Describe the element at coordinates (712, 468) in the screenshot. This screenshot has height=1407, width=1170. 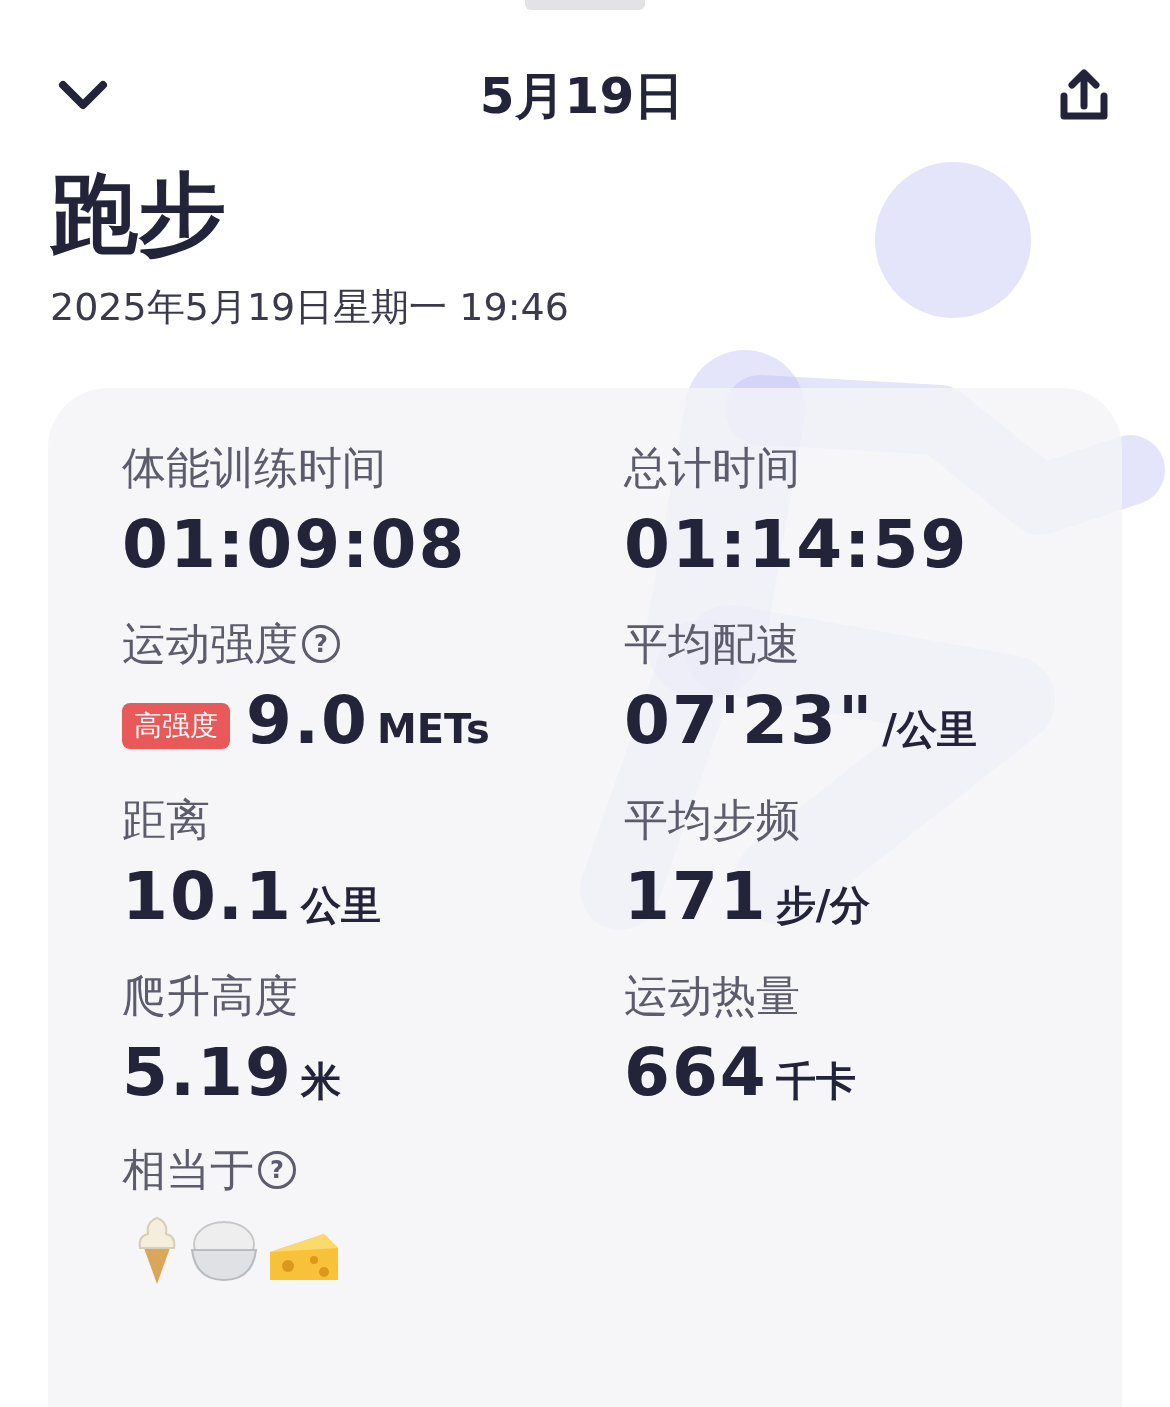
I see `metric-label: 总计时间` at that location.